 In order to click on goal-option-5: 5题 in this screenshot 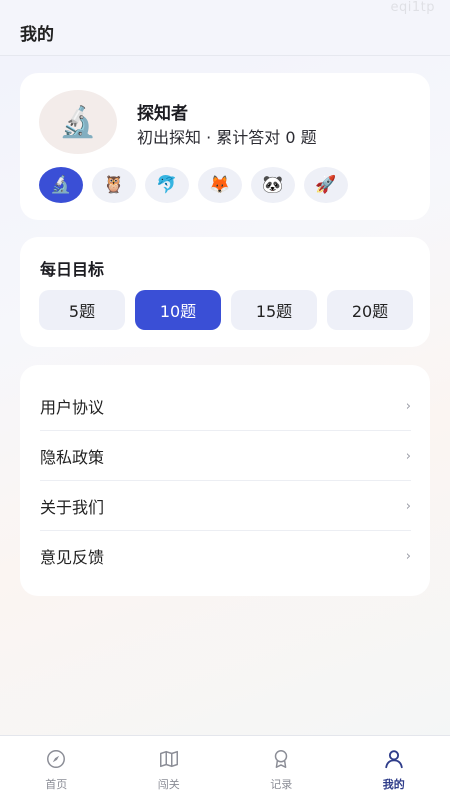, I will do `click(82, 310)`.